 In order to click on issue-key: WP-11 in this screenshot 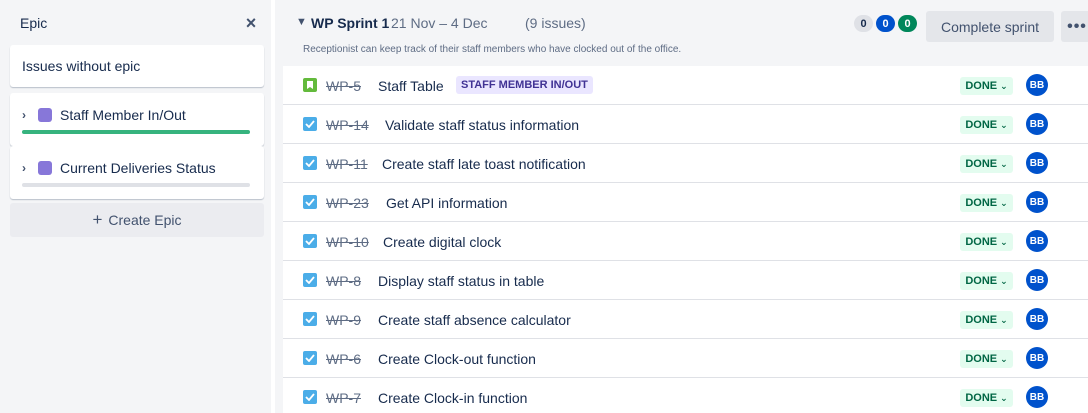, I will do `click(347, 164)`.